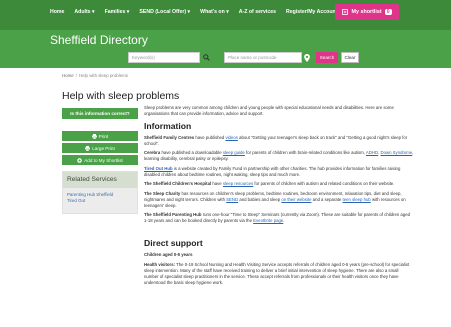 The height and width of the screenshot is (327, 451). What do you see at coordinates (173, 214) in the screenshot?
I see `org-name: The Sheffield Parenting Hub` at bounding box center [173, 214].